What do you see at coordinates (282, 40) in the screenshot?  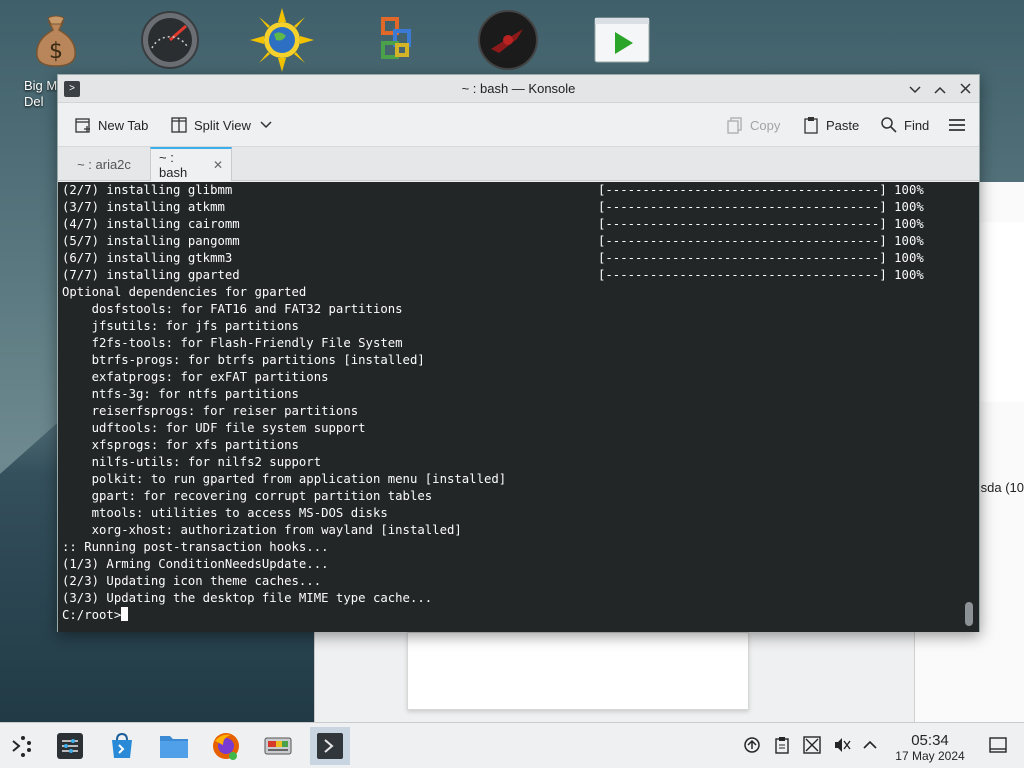 I see `sun-globe-icon` at bounding box center [282, 40].